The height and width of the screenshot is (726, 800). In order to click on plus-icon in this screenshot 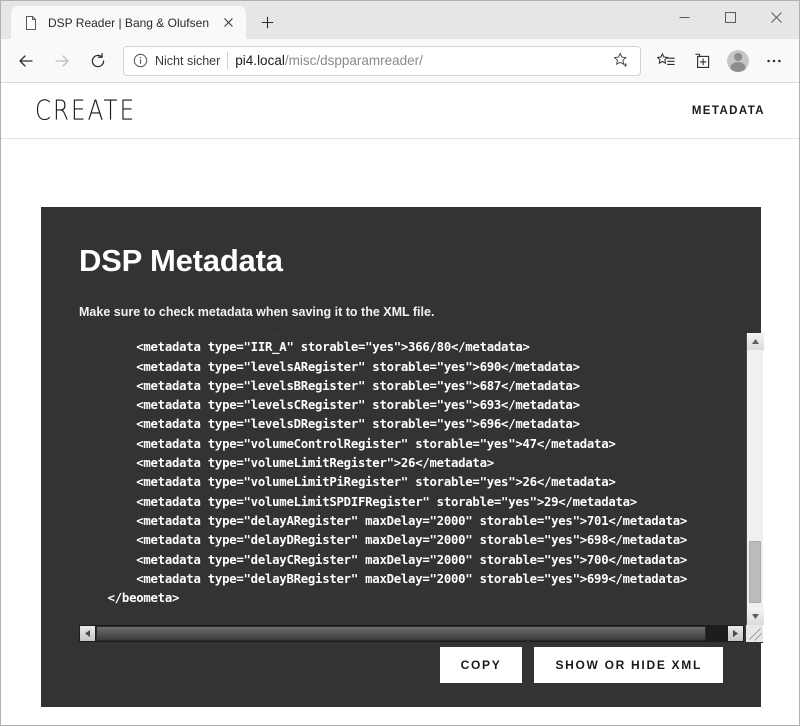, I will do `click(267, 22)`.